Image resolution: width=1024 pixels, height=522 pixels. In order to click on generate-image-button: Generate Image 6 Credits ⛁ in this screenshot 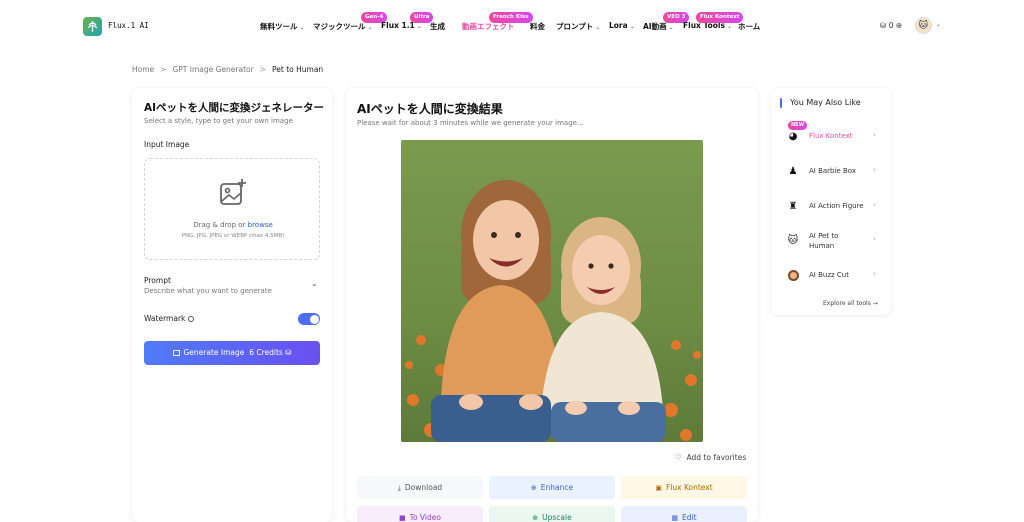, I will do `click(232, 353)`.